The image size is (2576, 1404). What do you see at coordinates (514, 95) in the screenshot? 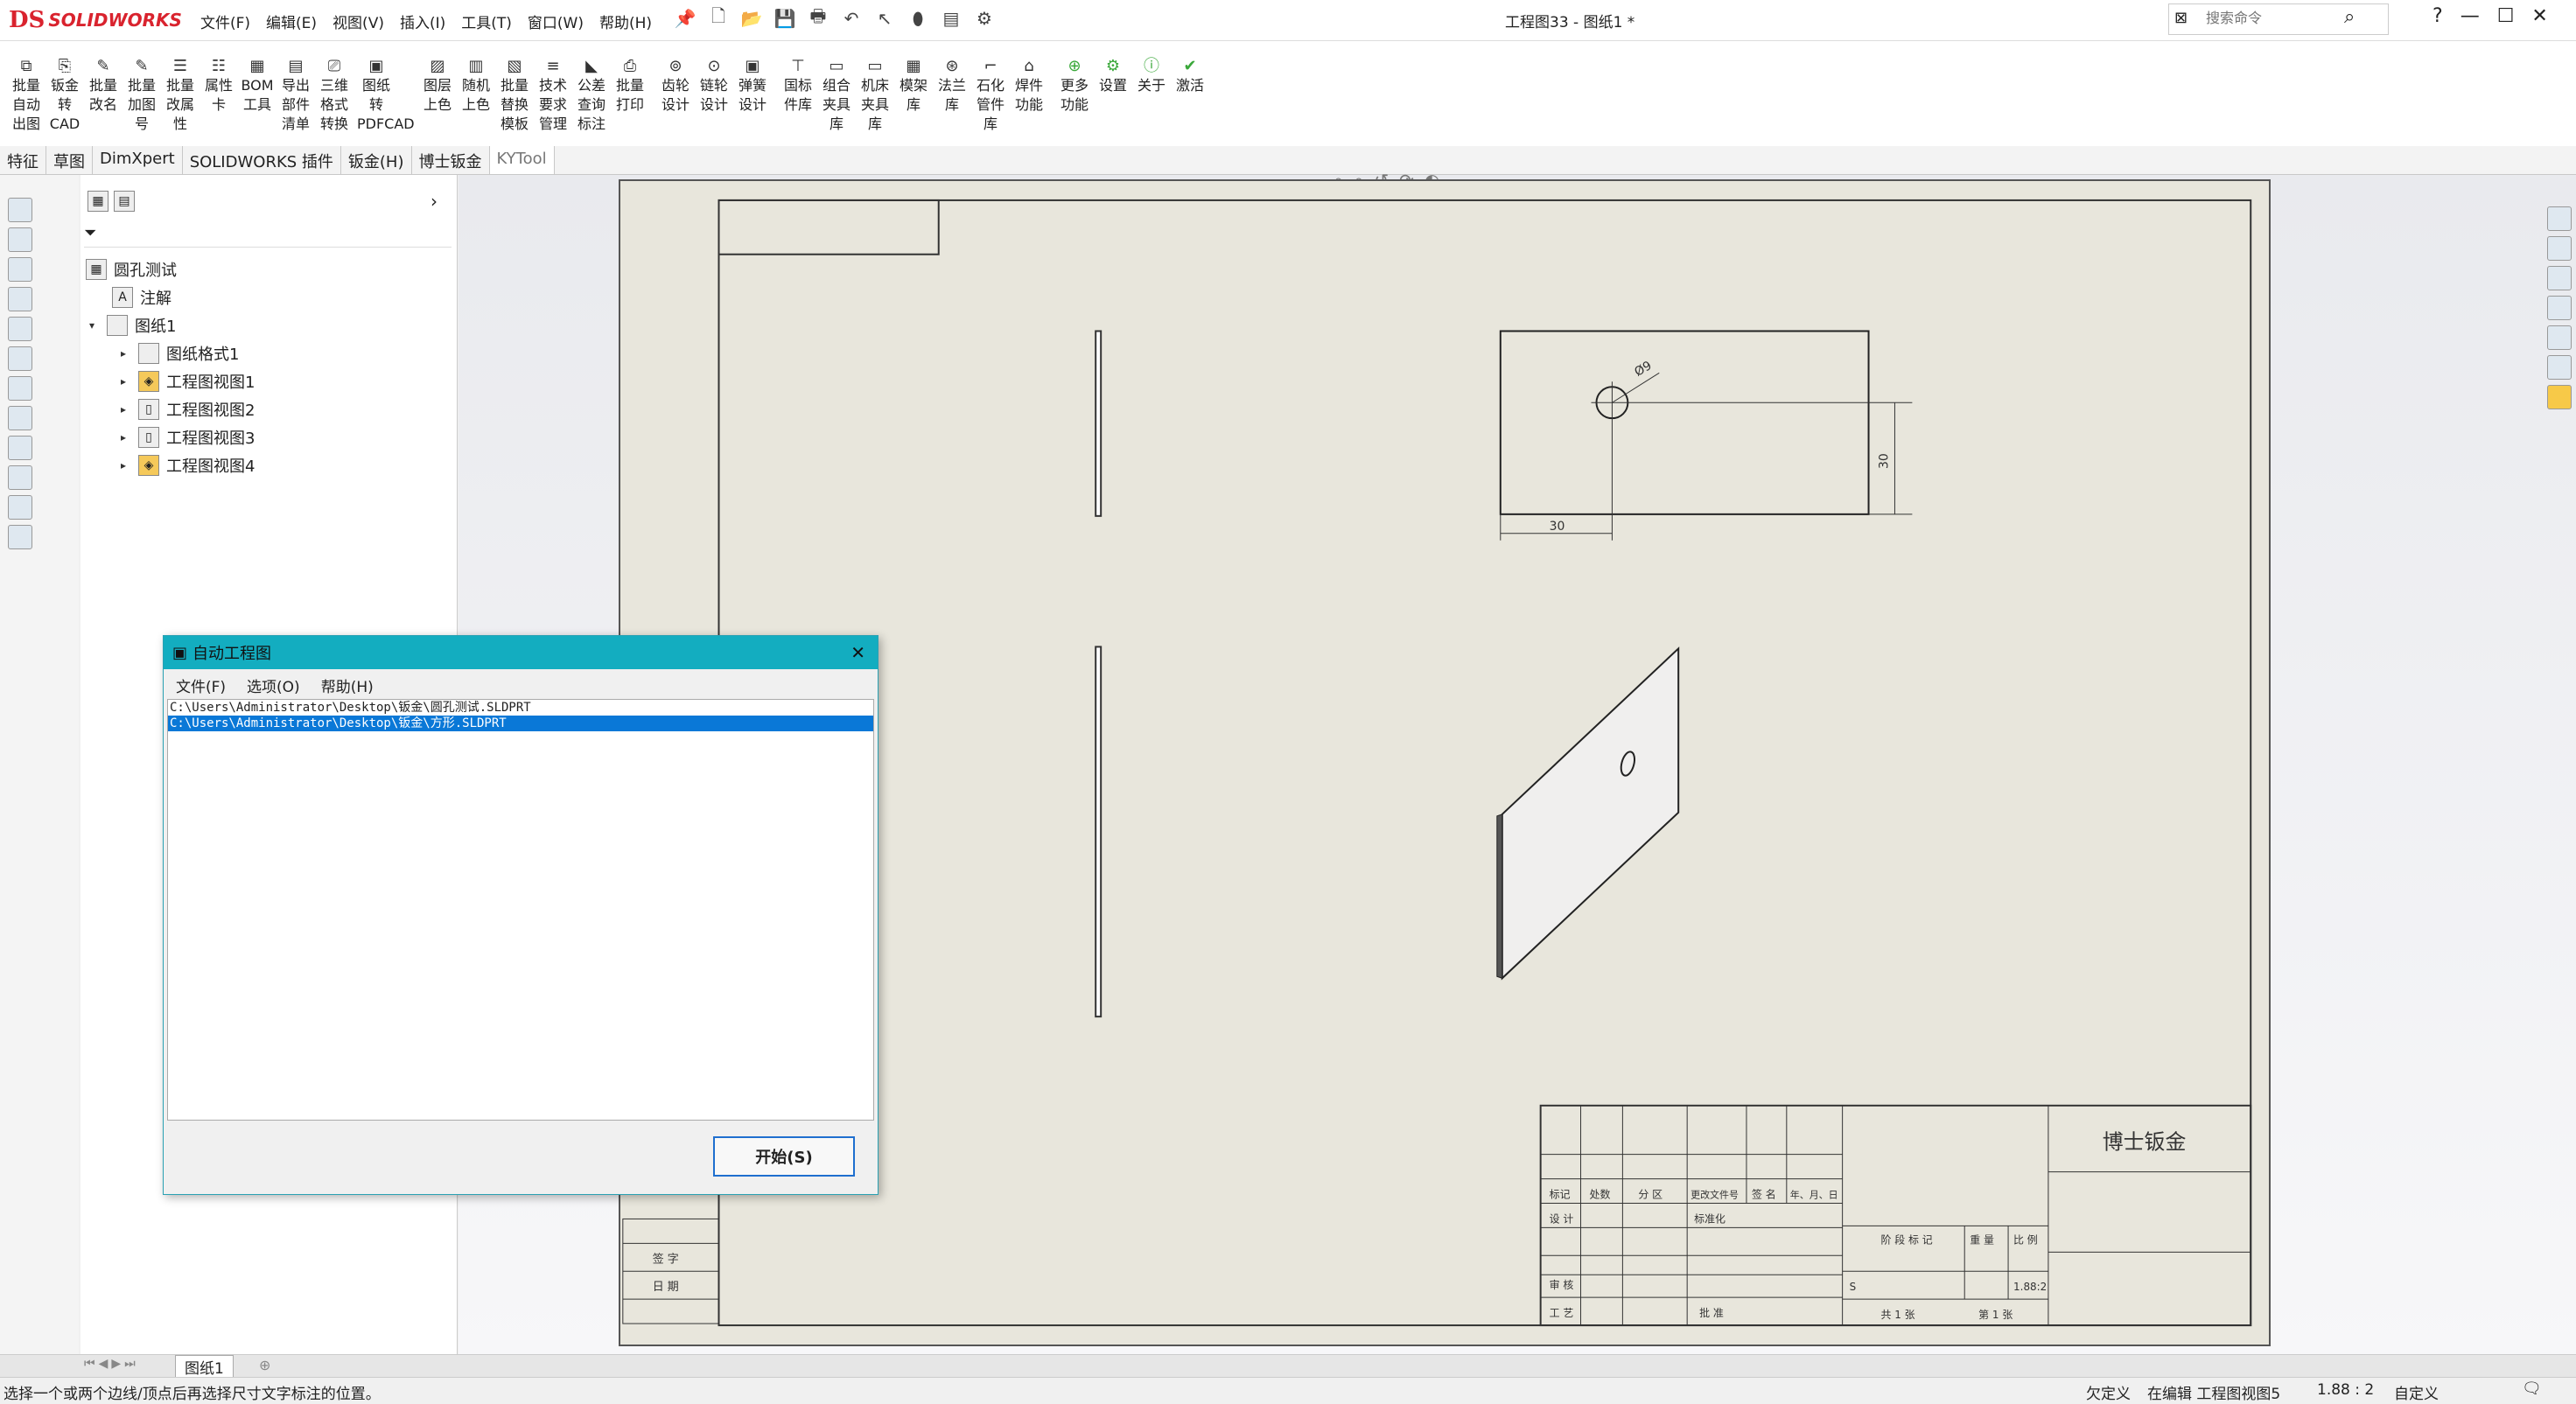
I see `command-button: ▧ 批量 替换 模板` at bounding box center [514, 95].